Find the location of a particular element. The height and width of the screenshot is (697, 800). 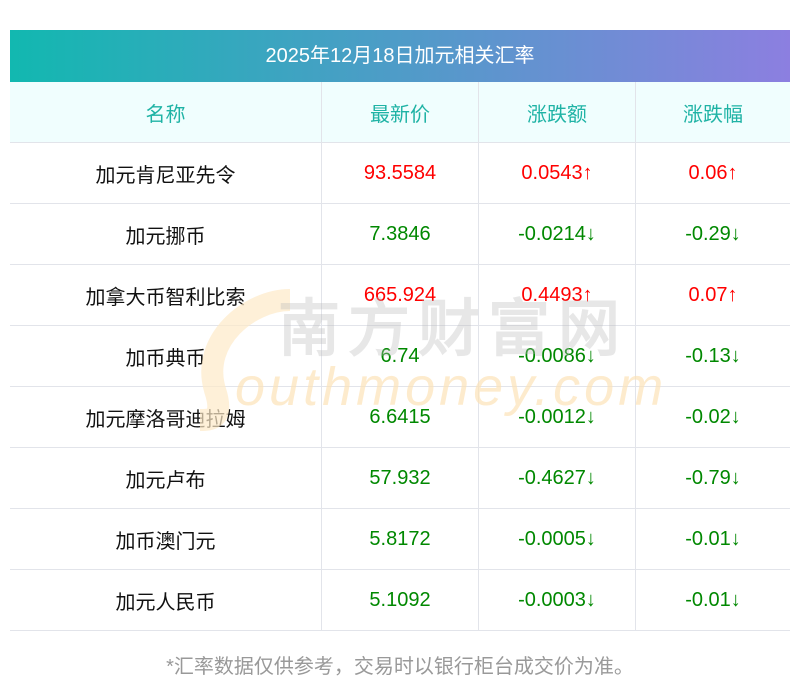

latest-price: 57.932 is located at coordinates (400, 478).